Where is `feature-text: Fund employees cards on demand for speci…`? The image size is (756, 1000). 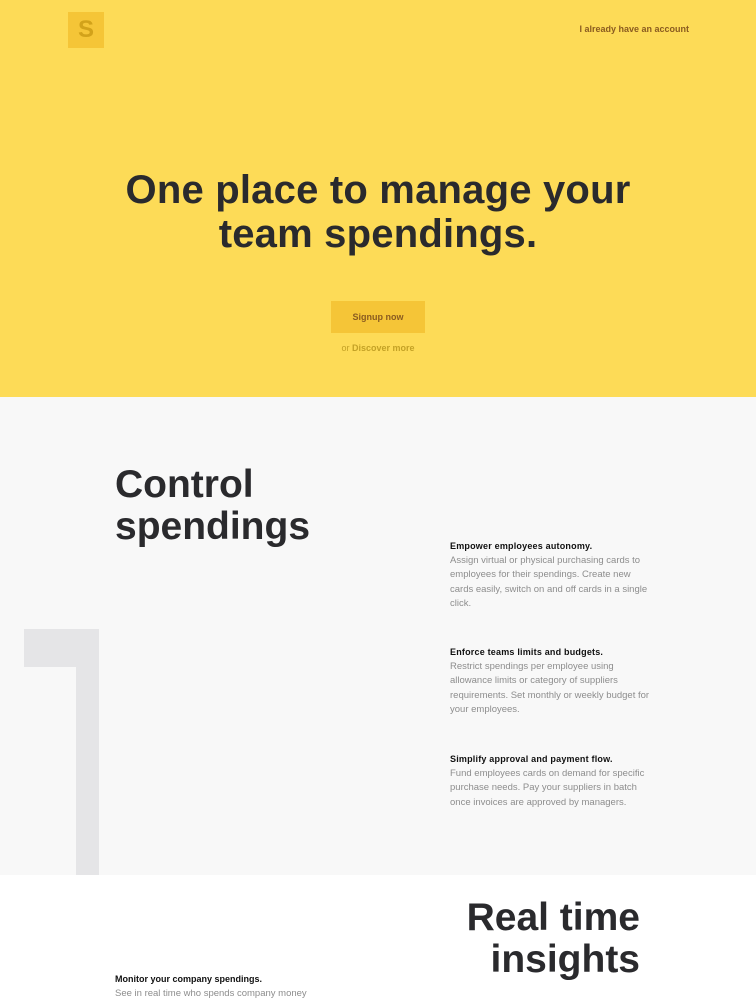 feature-text: Fund employees cards on demand for speci… is located at coordinates (547, 788).